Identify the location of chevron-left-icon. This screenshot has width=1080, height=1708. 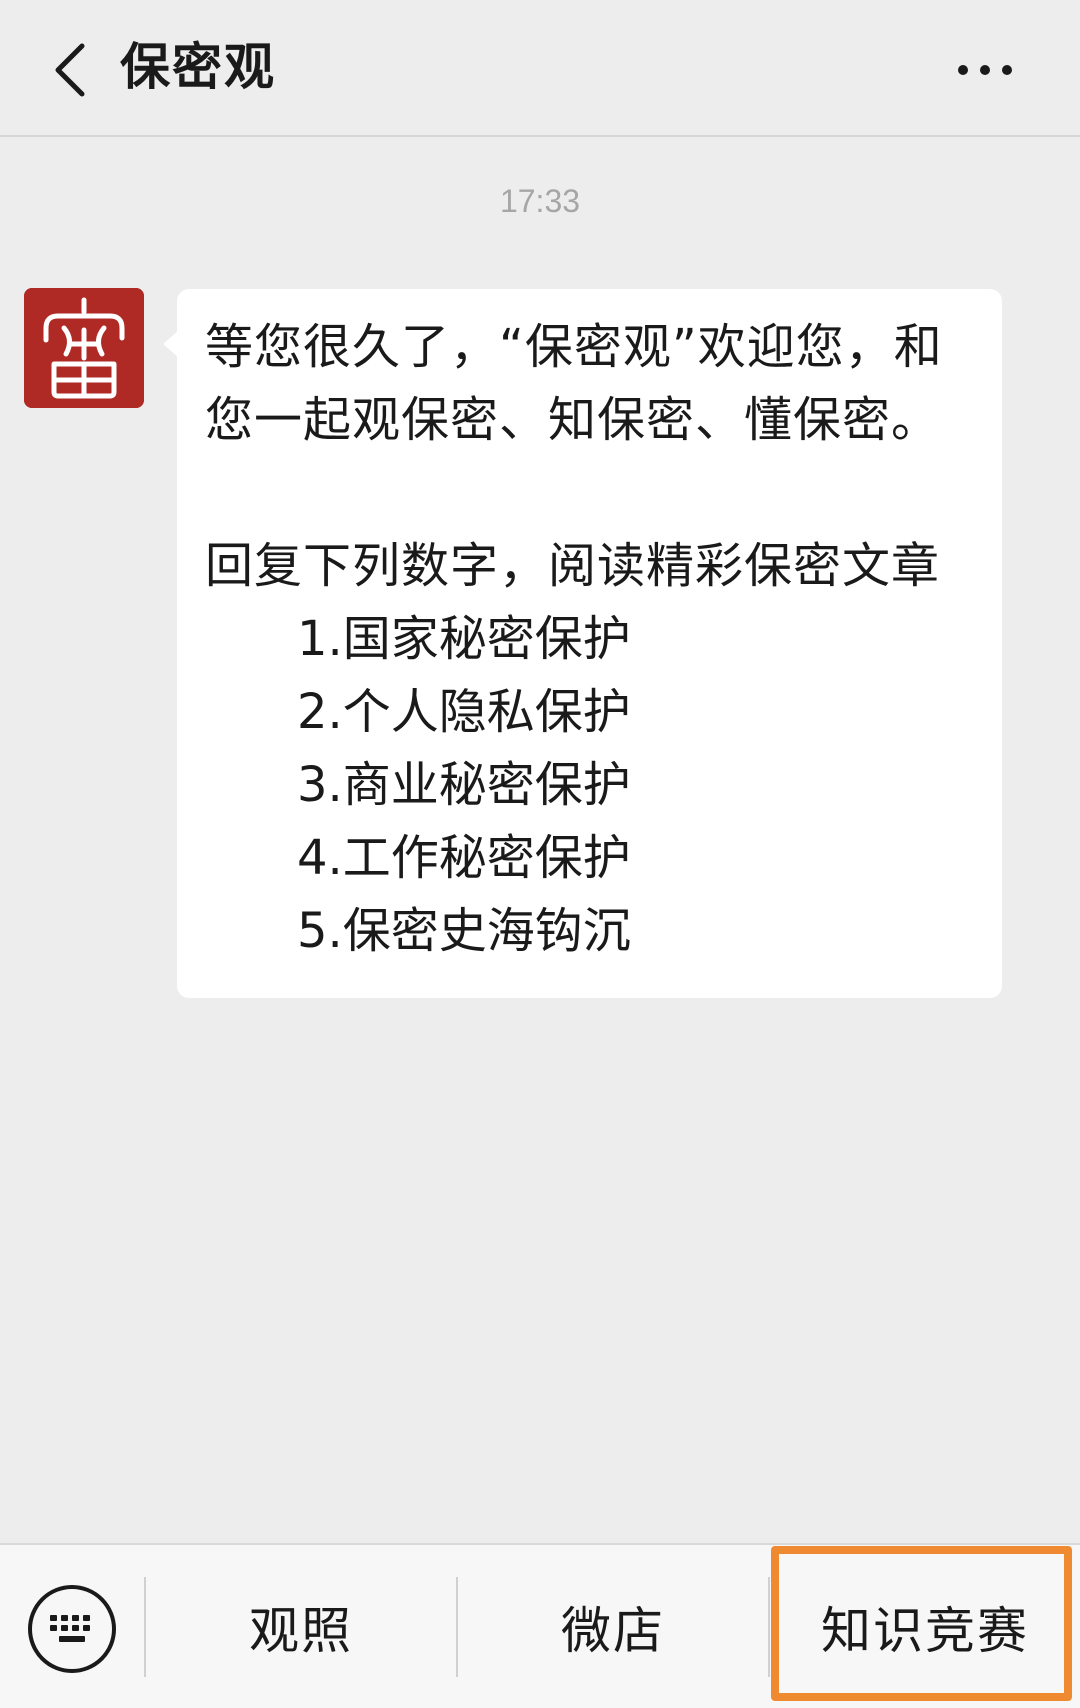
(70, 70).